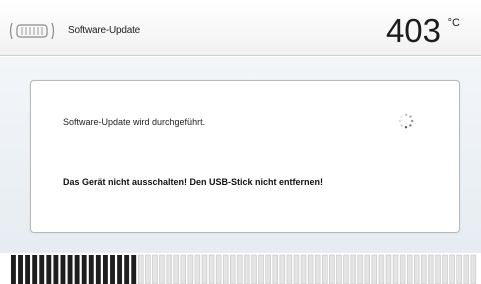 This screenshot has height=284, width=481. What do you see at coordinates (32, 31) in the screenshot?
I see `furnace-chamber-icon` at bounding box center [32, 31].